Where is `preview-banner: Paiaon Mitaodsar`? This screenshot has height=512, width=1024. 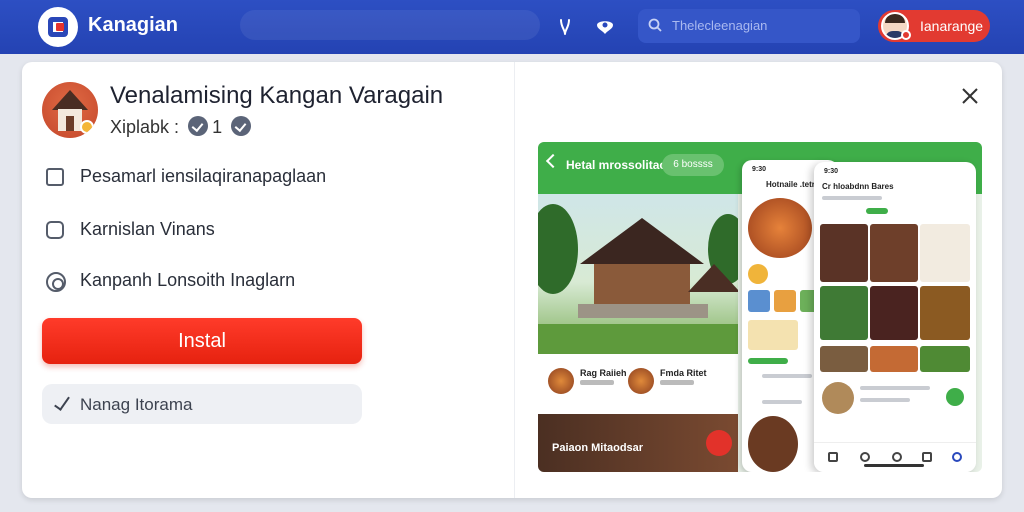
preview-banner: Paiaon Mitaodsar is located at coordinates (638, 443).